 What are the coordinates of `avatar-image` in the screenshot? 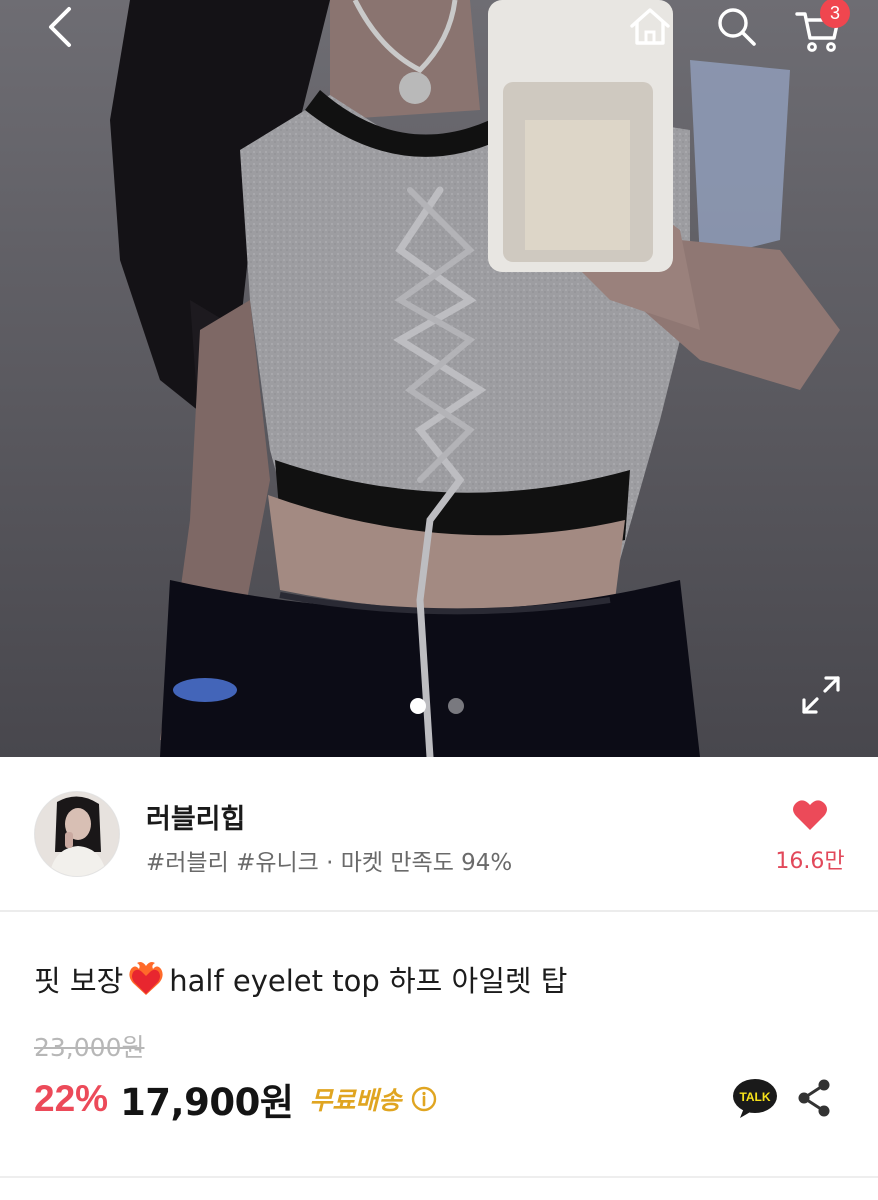 It's located at (77, 834).